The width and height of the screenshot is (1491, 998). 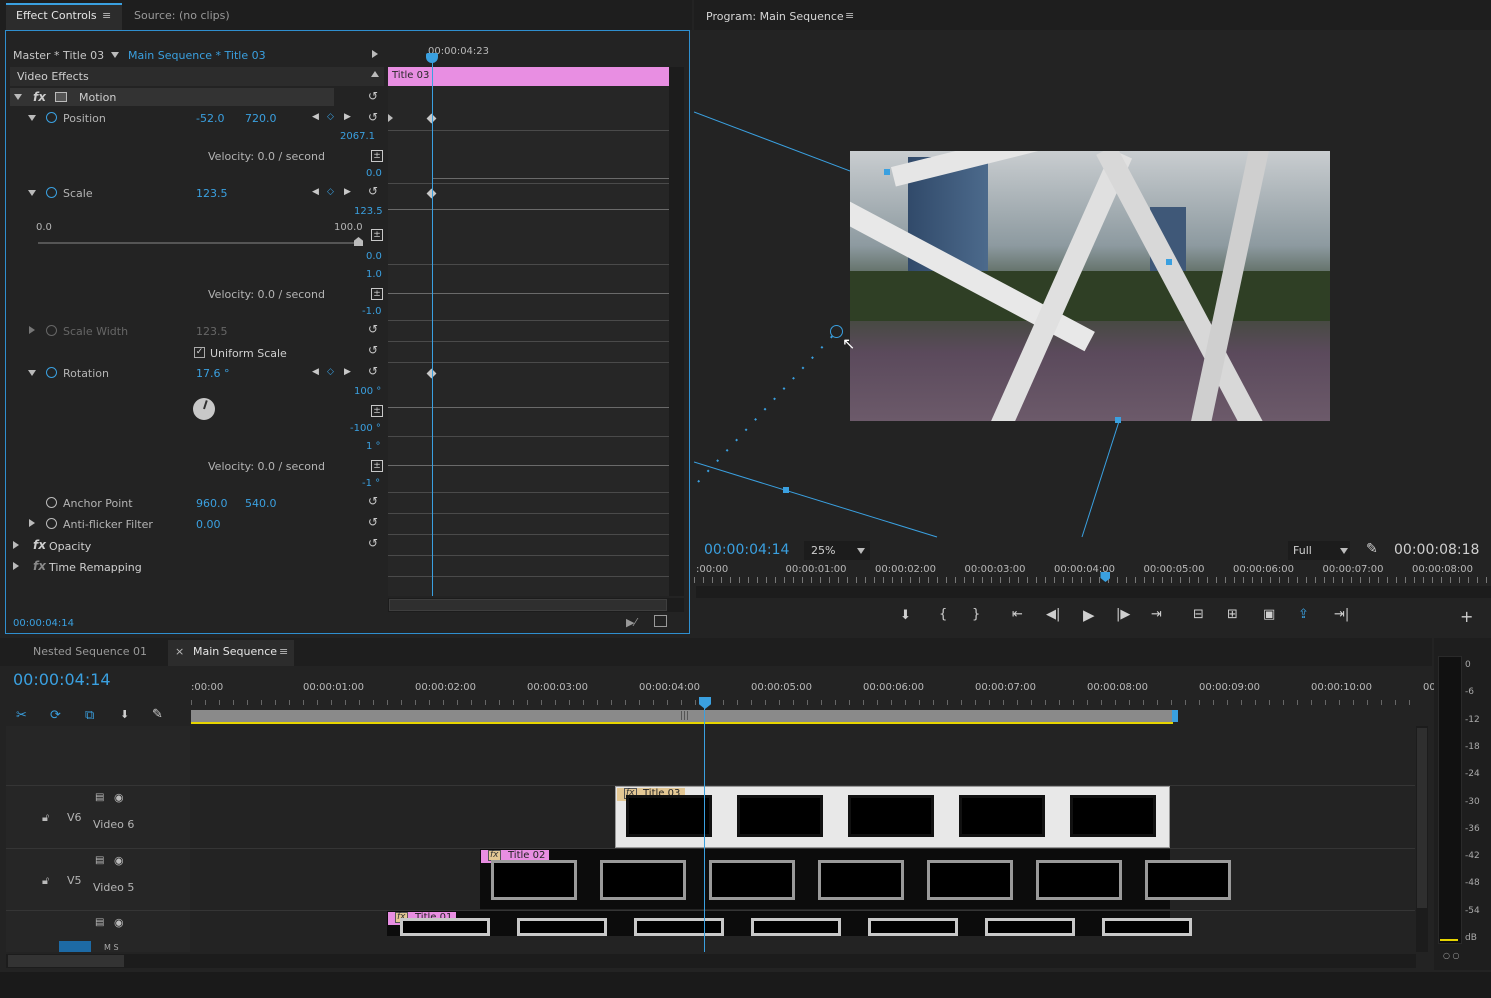 I want to click on anchor-handle-right, so click(x=1169, y=262).